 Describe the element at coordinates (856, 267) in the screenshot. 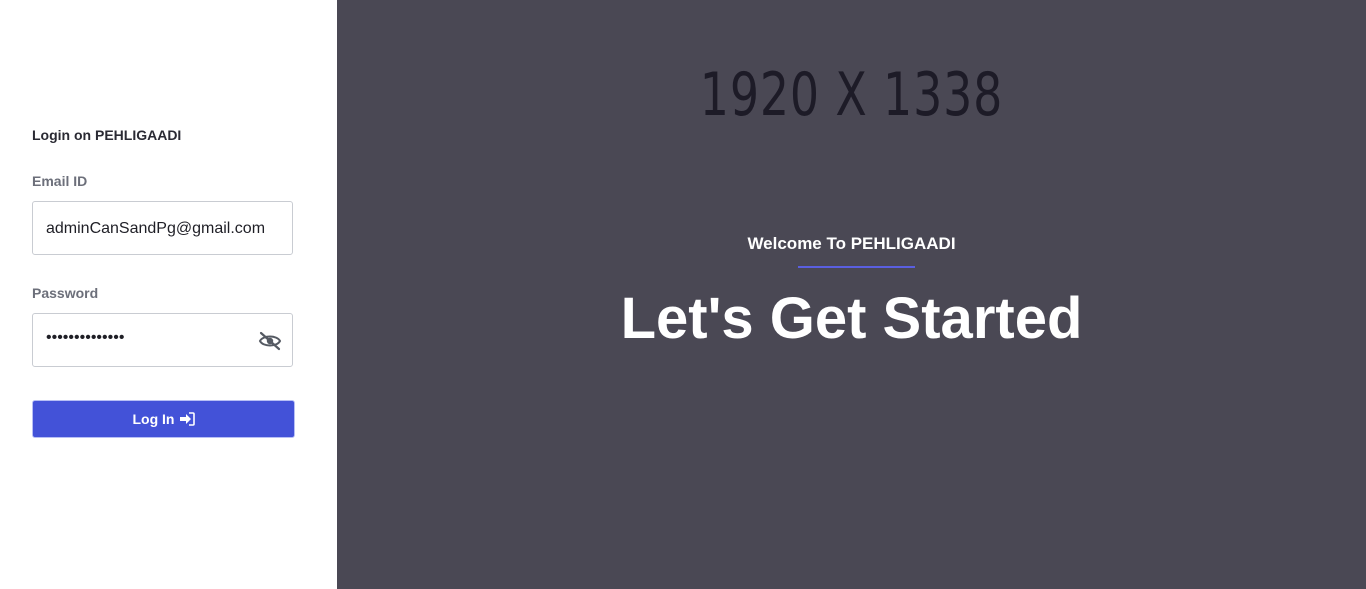

I see `welcome-underline` at that location.